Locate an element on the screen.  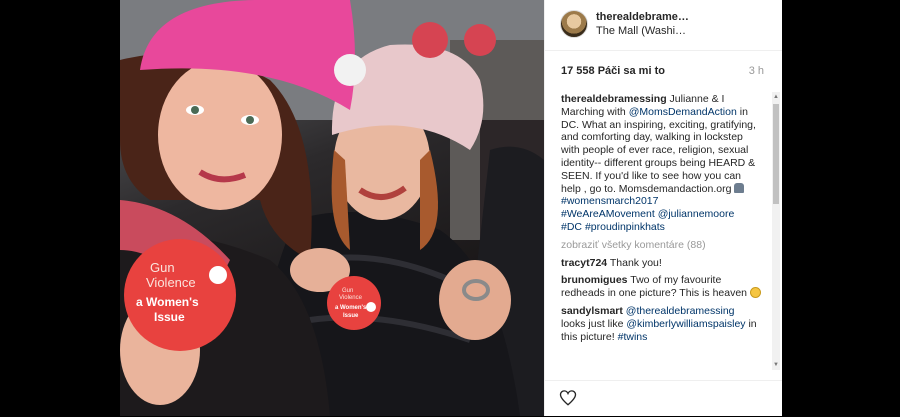
avatar is located at coordinates (574, 24).